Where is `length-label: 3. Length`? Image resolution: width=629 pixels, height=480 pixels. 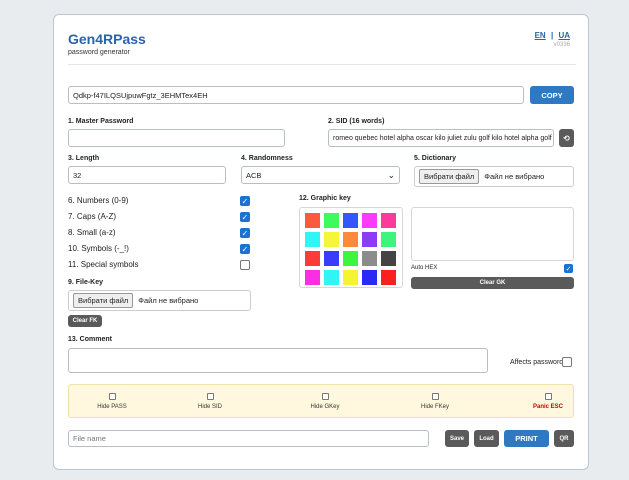 length-label: 3. Length is located at coordinates (84, 158).